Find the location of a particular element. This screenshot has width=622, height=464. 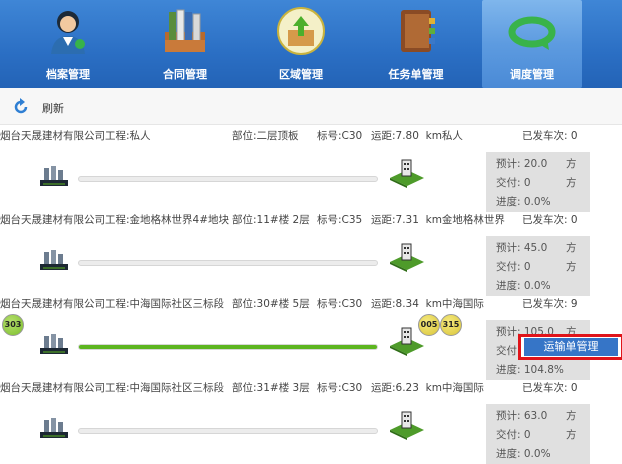

task-stats: 预计: 20.0 方 交付: 0 方 进度: 0.0% is located at coordinates (538, 182).